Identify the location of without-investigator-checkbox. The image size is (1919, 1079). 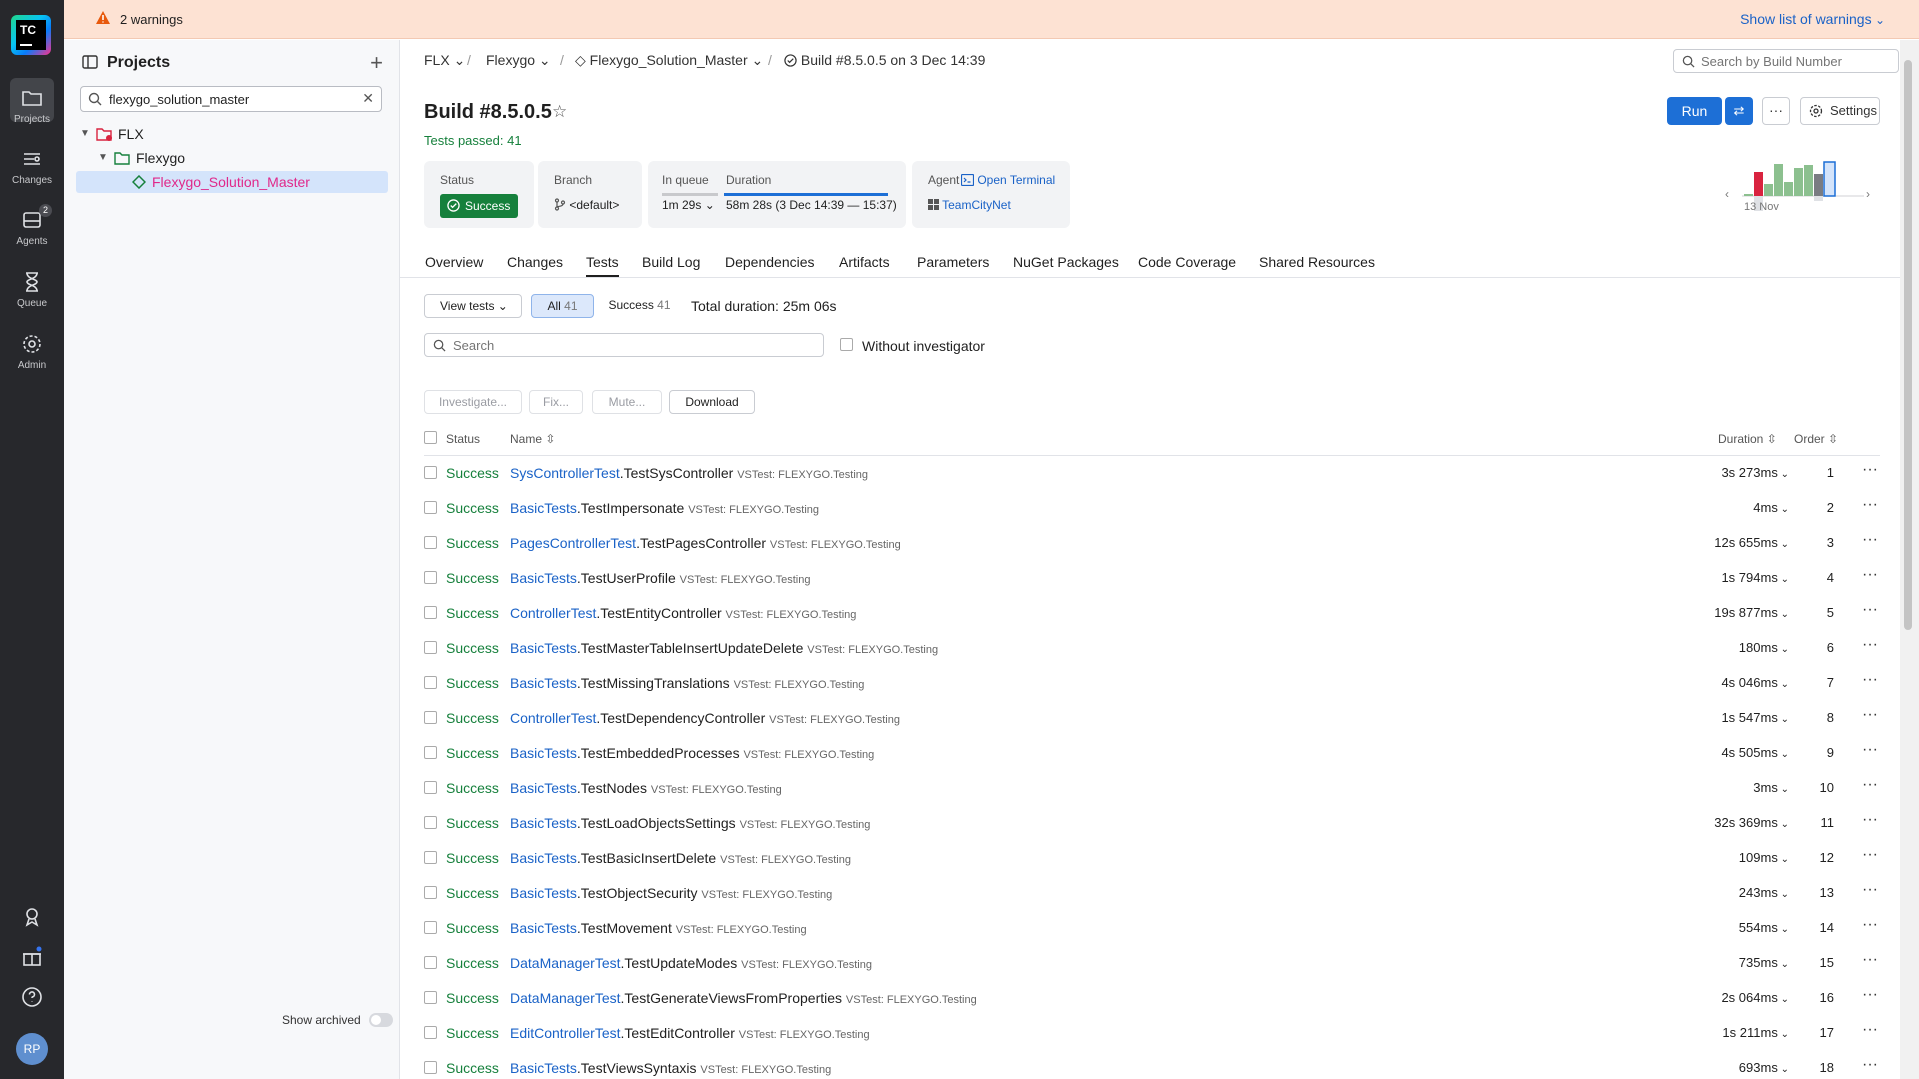
(846, 344).